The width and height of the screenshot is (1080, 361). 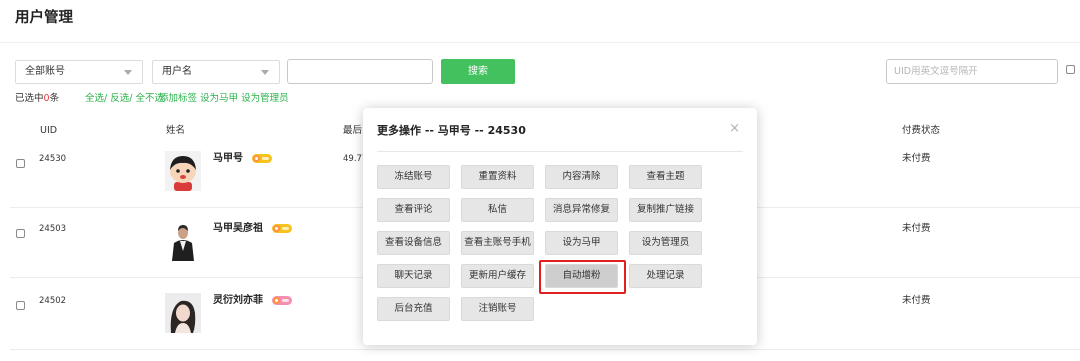 I want to click on modal-title: 更多操作 -- 马甲号 -- 24530, so click(x=451, y=130).